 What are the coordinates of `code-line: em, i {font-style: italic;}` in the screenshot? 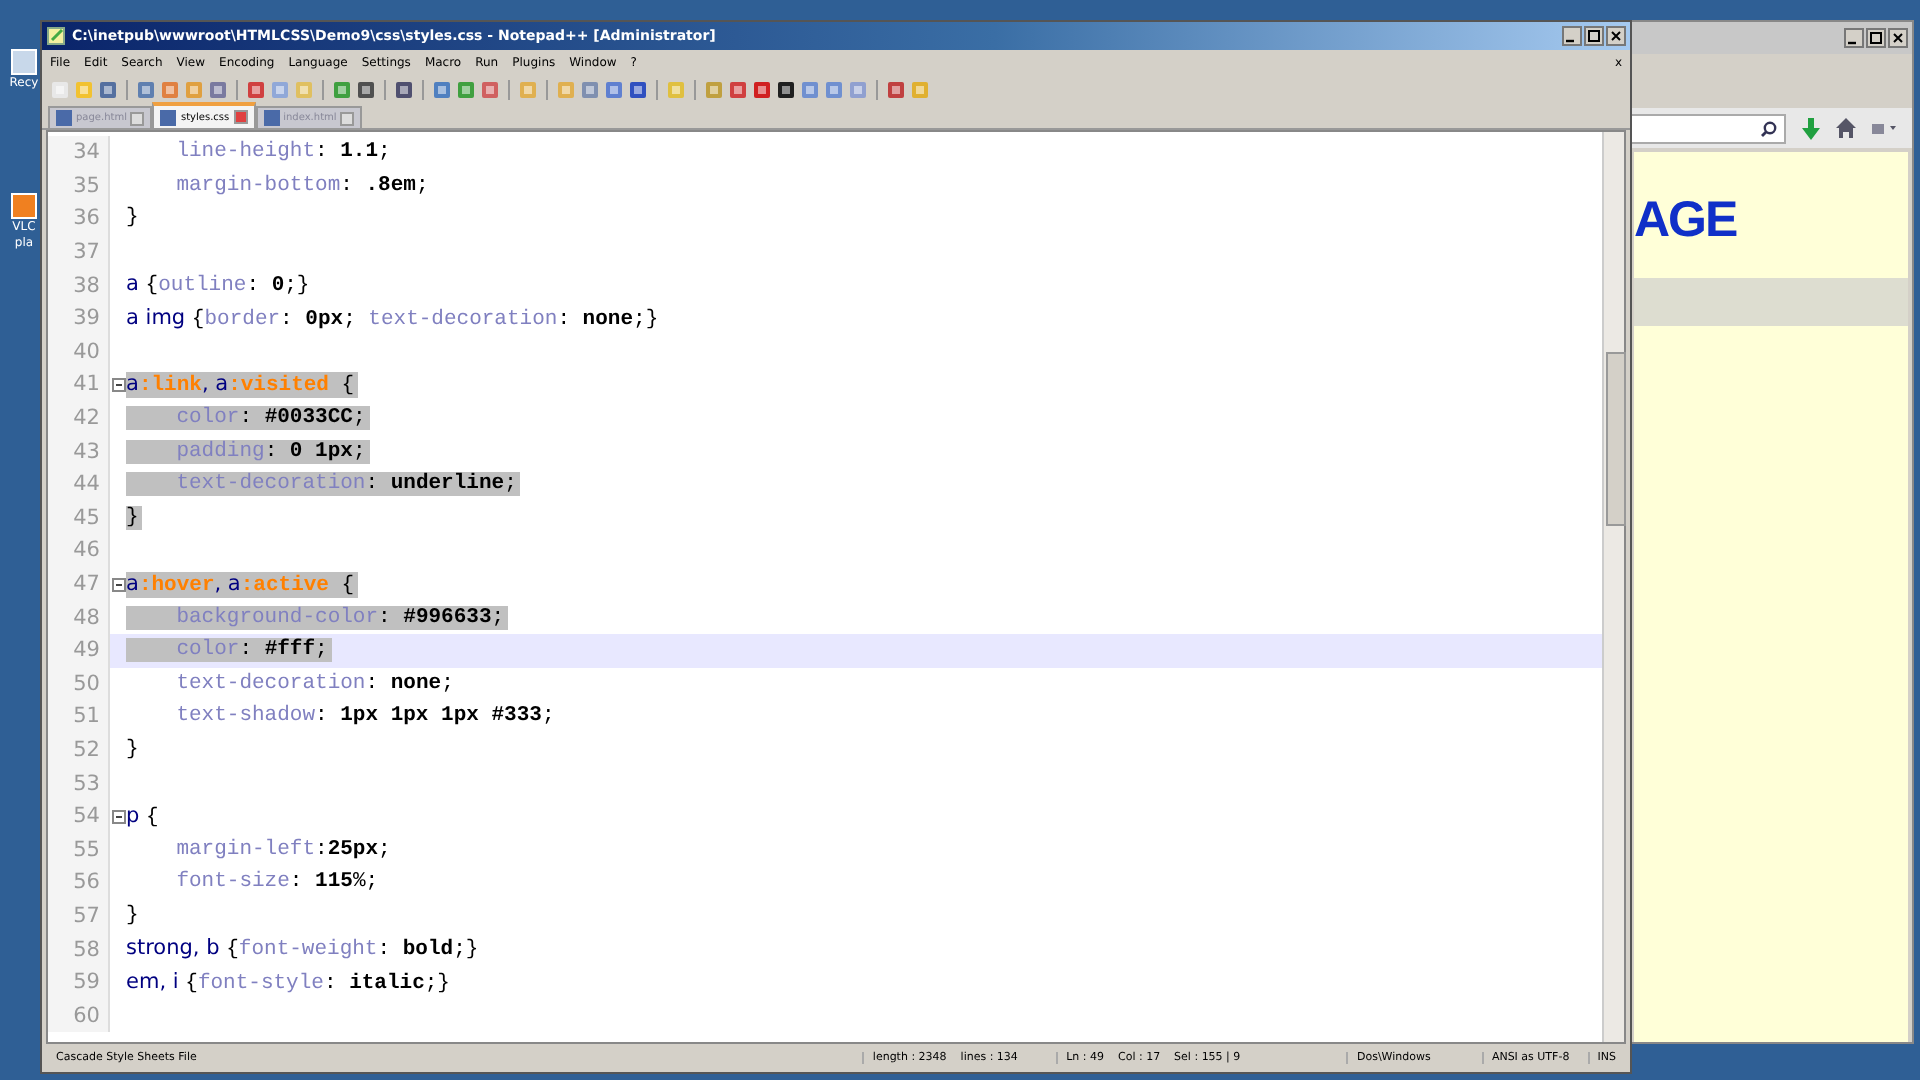 It's located at (289, 982).